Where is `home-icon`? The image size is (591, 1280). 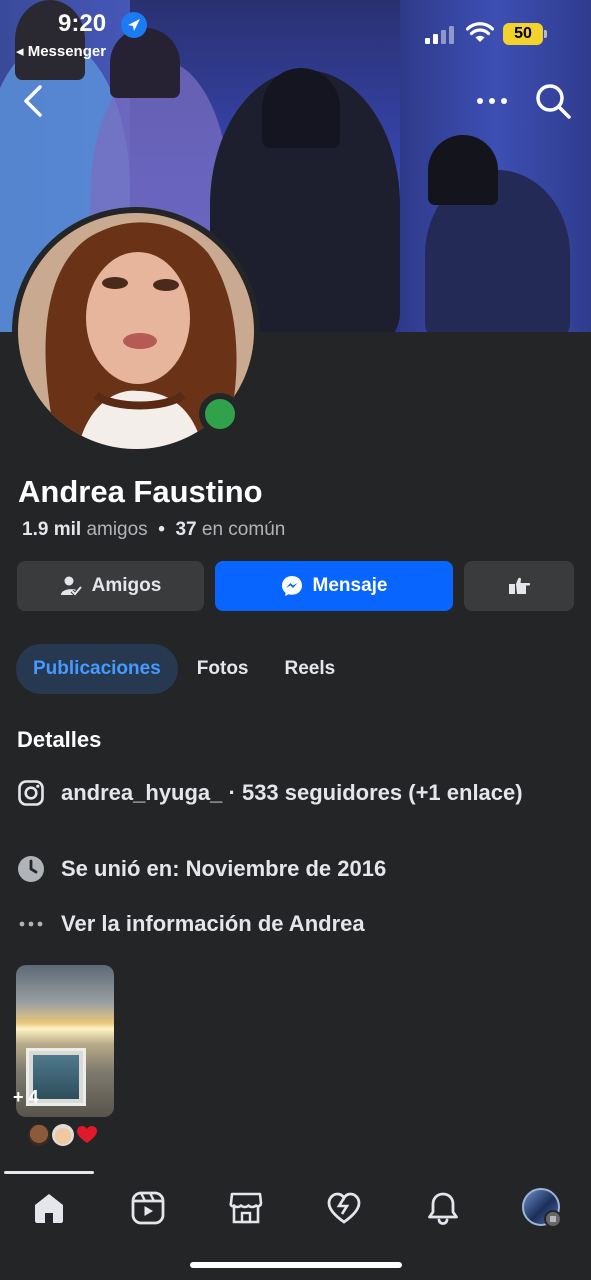 home-icon is located at coordinates (49, 1208).